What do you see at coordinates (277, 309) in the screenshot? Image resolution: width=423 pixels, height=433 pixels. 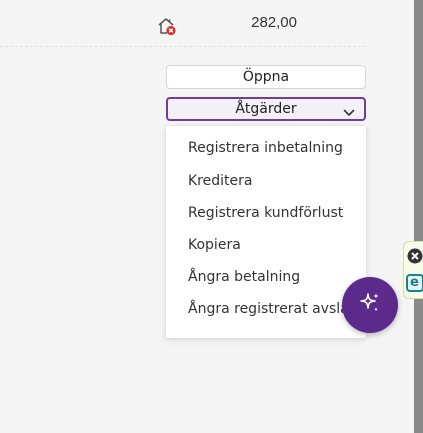 I see `menu-item-undo-registered-rejection: Ångra registrerat avslag` at bounding box center [277, 309].